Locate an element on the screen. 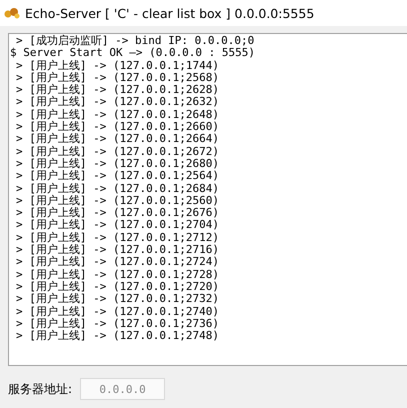 Image resolution: width=407 pixels, height=408 pixels. log-line: > [成功启动监听] -> bind IP: 0.0.0.0;0 is located at coordinates (135, 41).